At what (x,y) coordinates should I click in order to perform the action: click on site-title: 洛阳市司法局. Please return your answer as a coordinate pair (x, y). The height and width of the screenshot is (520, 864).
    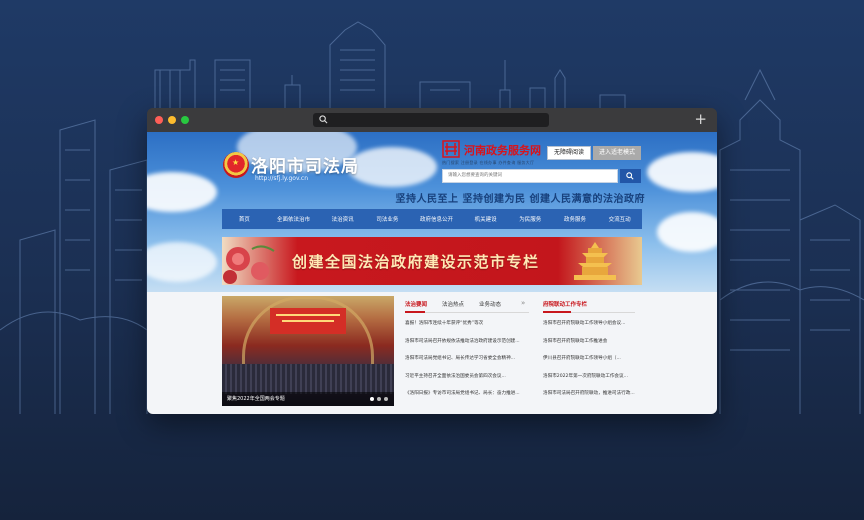
    Looking at the image, I should click on (305, 164).